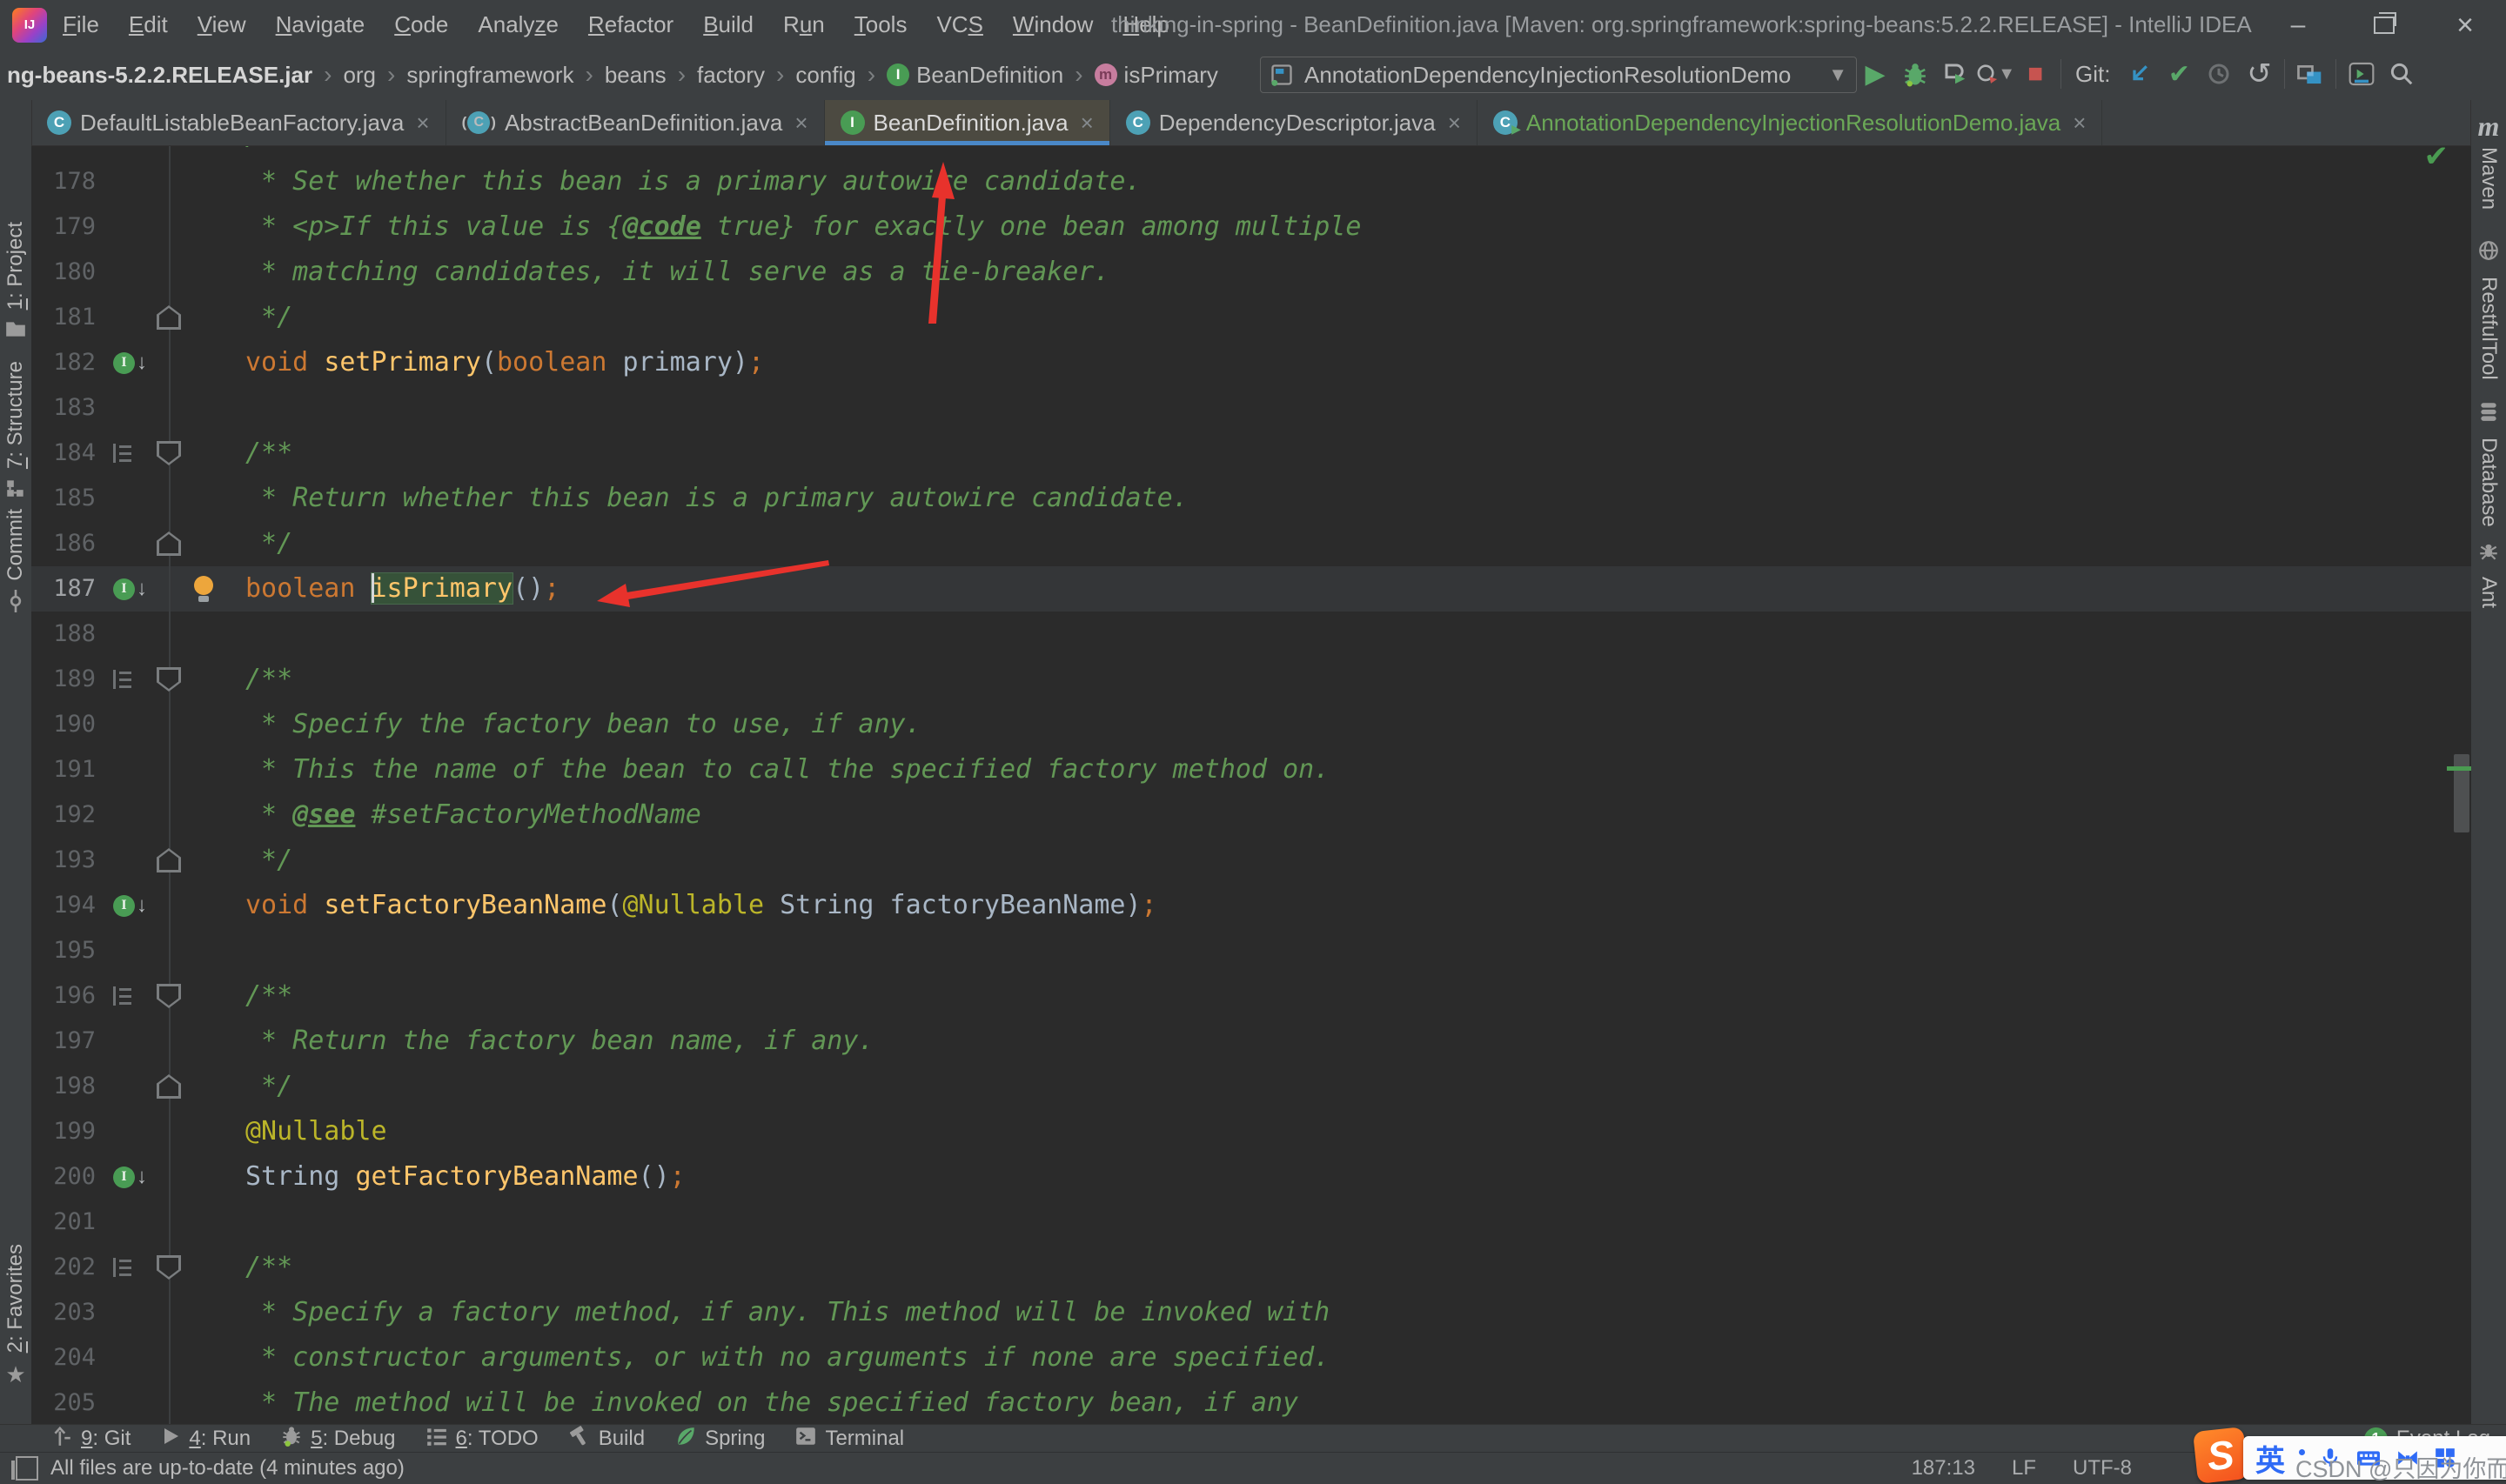 This screenshot has height=1484, width=2506. Describe the element at coordinates (2259, 74) in the screenshot. I see `rollback-button: ↺` at that location.